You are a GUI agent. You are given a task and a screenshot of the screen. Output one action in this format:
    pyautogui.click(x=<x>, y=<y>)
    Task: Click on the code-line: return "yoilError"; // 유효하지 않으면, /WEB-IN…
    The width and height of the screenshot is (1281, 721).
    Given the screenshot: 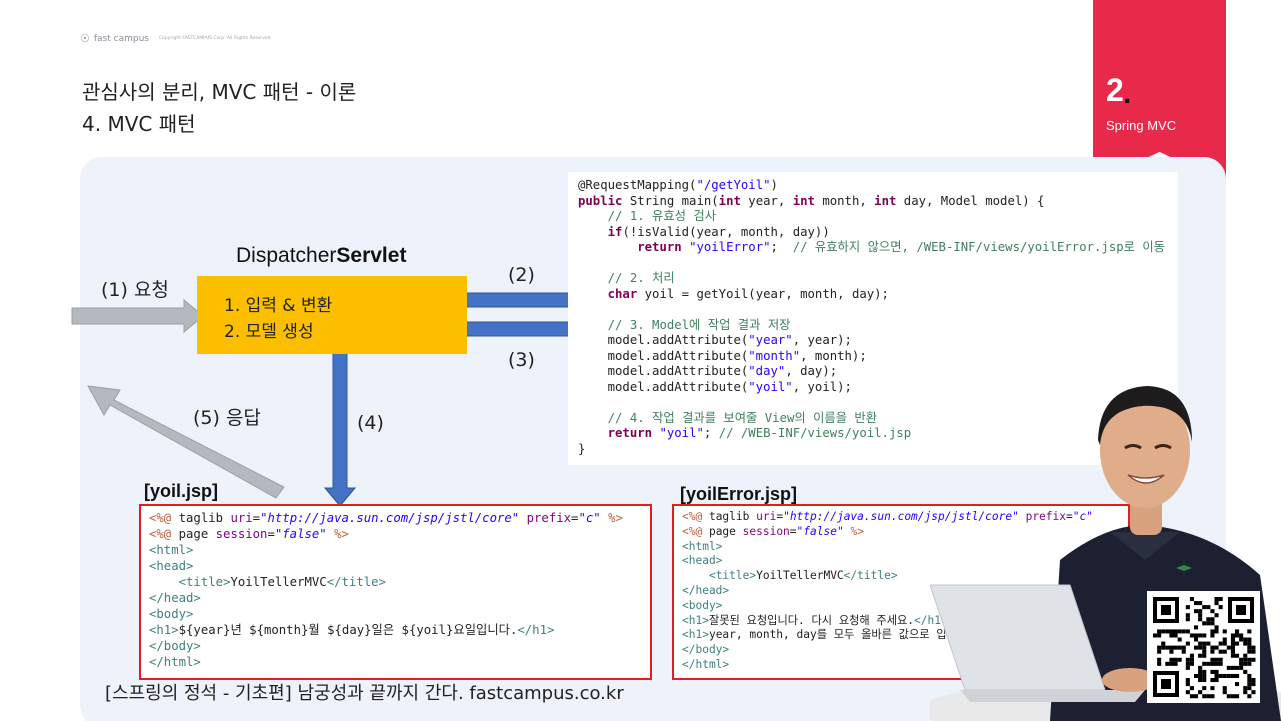 What is the action you would take?
    pyautogui.click(x=901, y=247)
    